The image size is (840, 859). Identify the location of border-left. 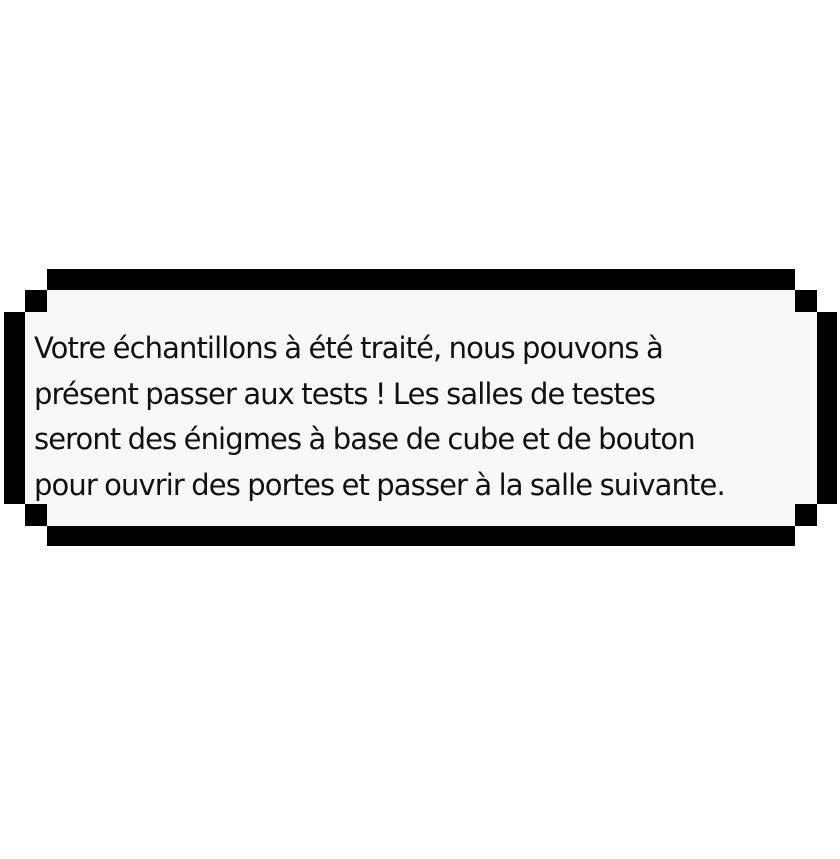
(14, 408).